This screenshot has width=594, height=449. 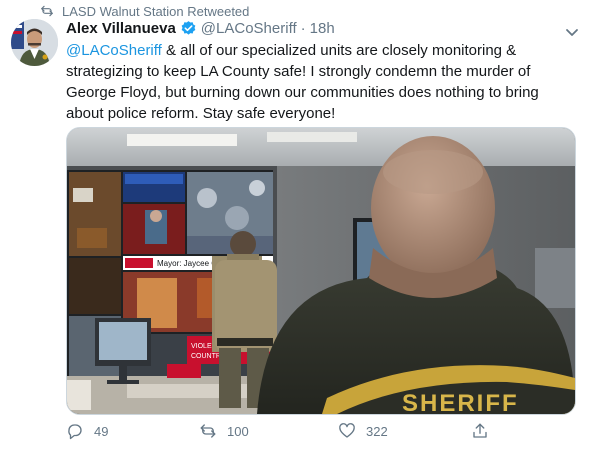 I want to click on retweet-context: LASD Walnut Station Retweeted, so click(x=144, y=11).